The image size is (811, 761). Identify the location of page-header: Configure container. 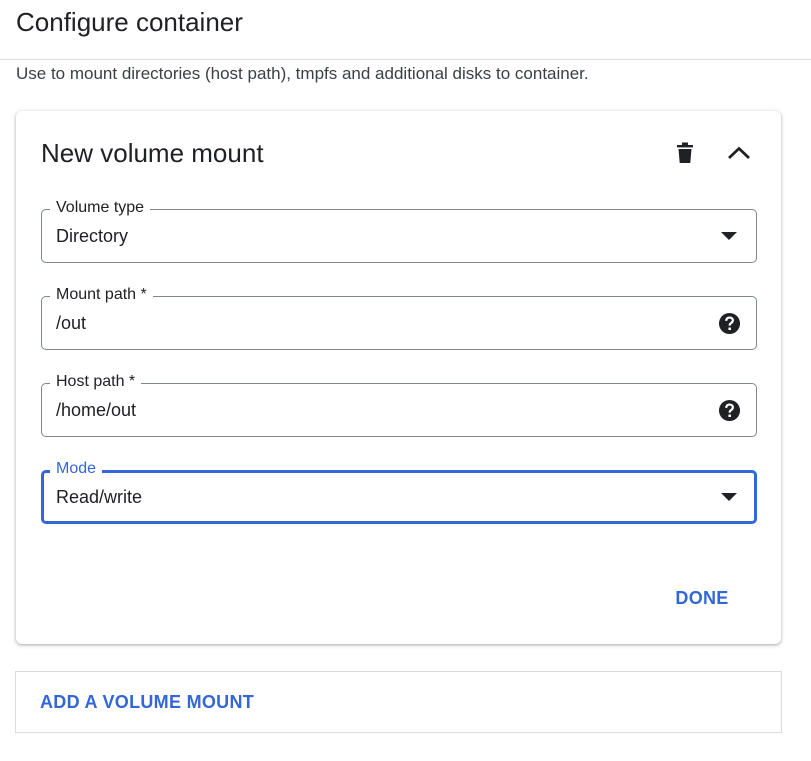
(405, 30).